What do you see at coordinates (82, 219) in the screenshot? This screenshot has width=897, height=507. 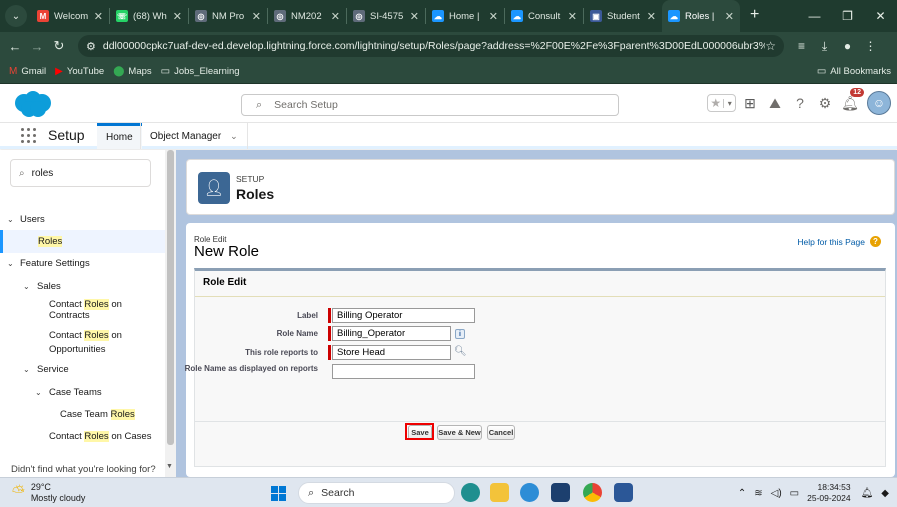 I see `tree-item-users: ⌄ Users` at bounding box center [82, 219].